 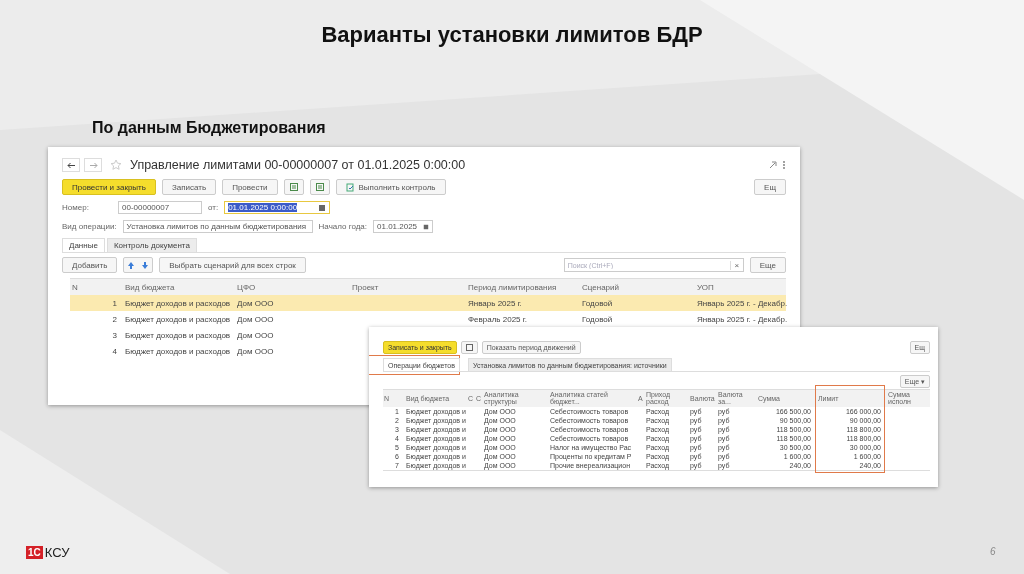 I want to click on right-arrow-icon, so click(x=93, y=165).